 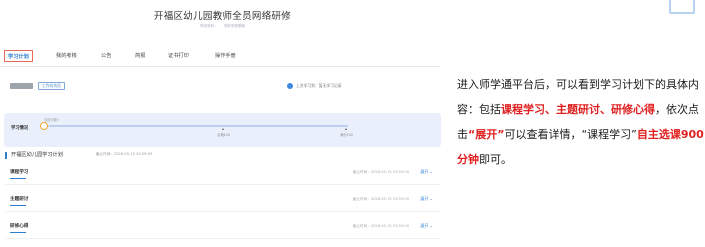 What do you see at coordinates (346, 135) in the screenshot?
I see `full-marker-label: 满分100` at bounding box center [346, 135].